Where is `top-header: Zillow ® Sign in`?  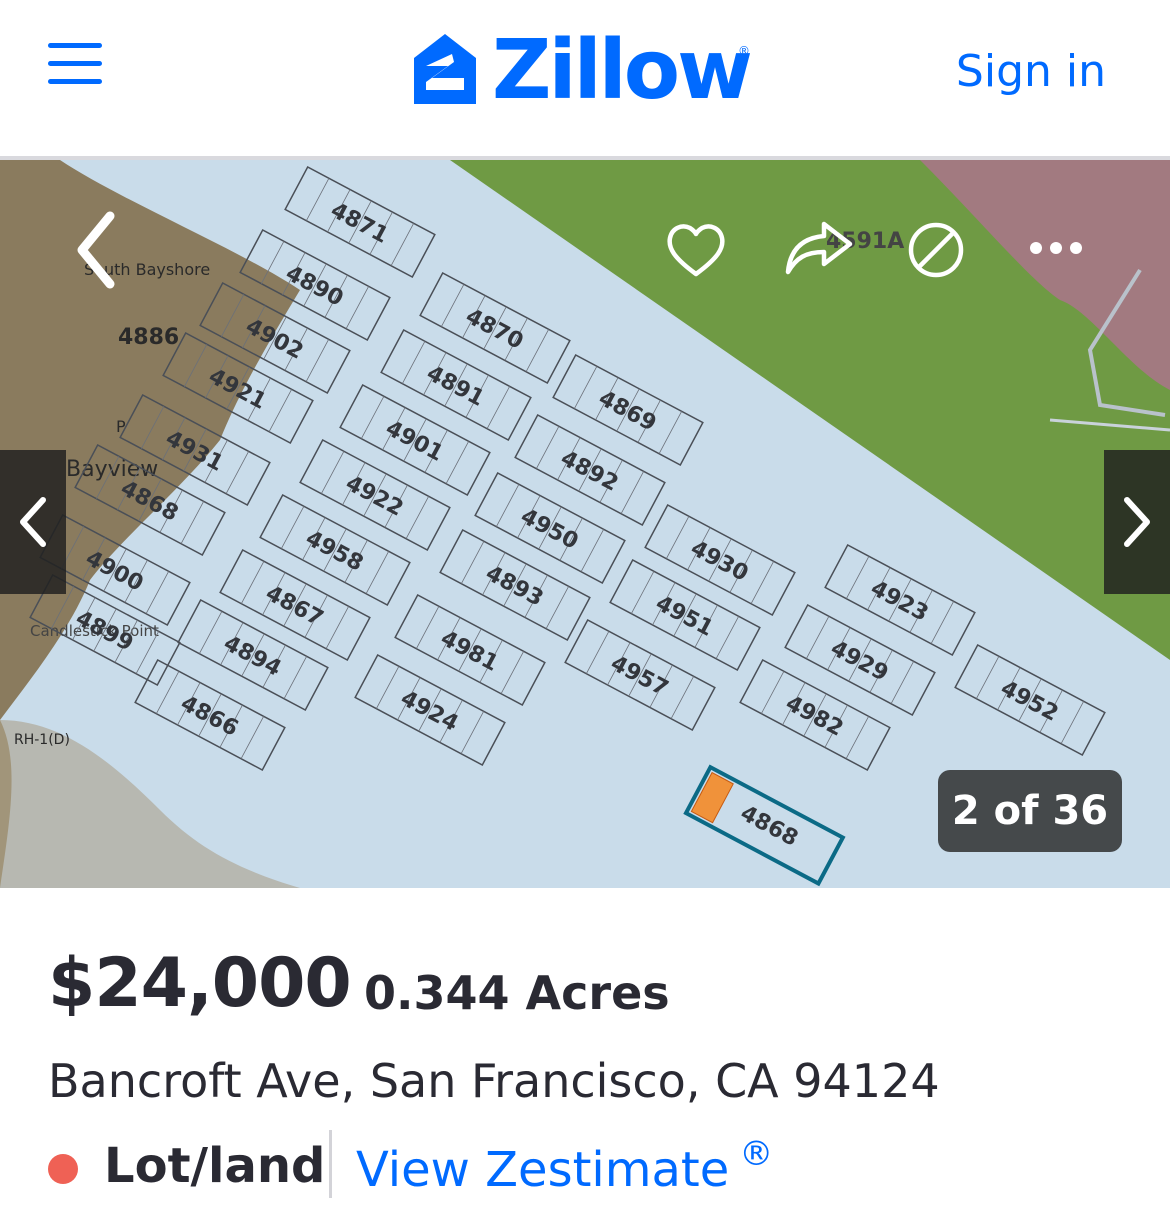
top-header: Zillow ® Sign in is located at coordinates (585, 80).